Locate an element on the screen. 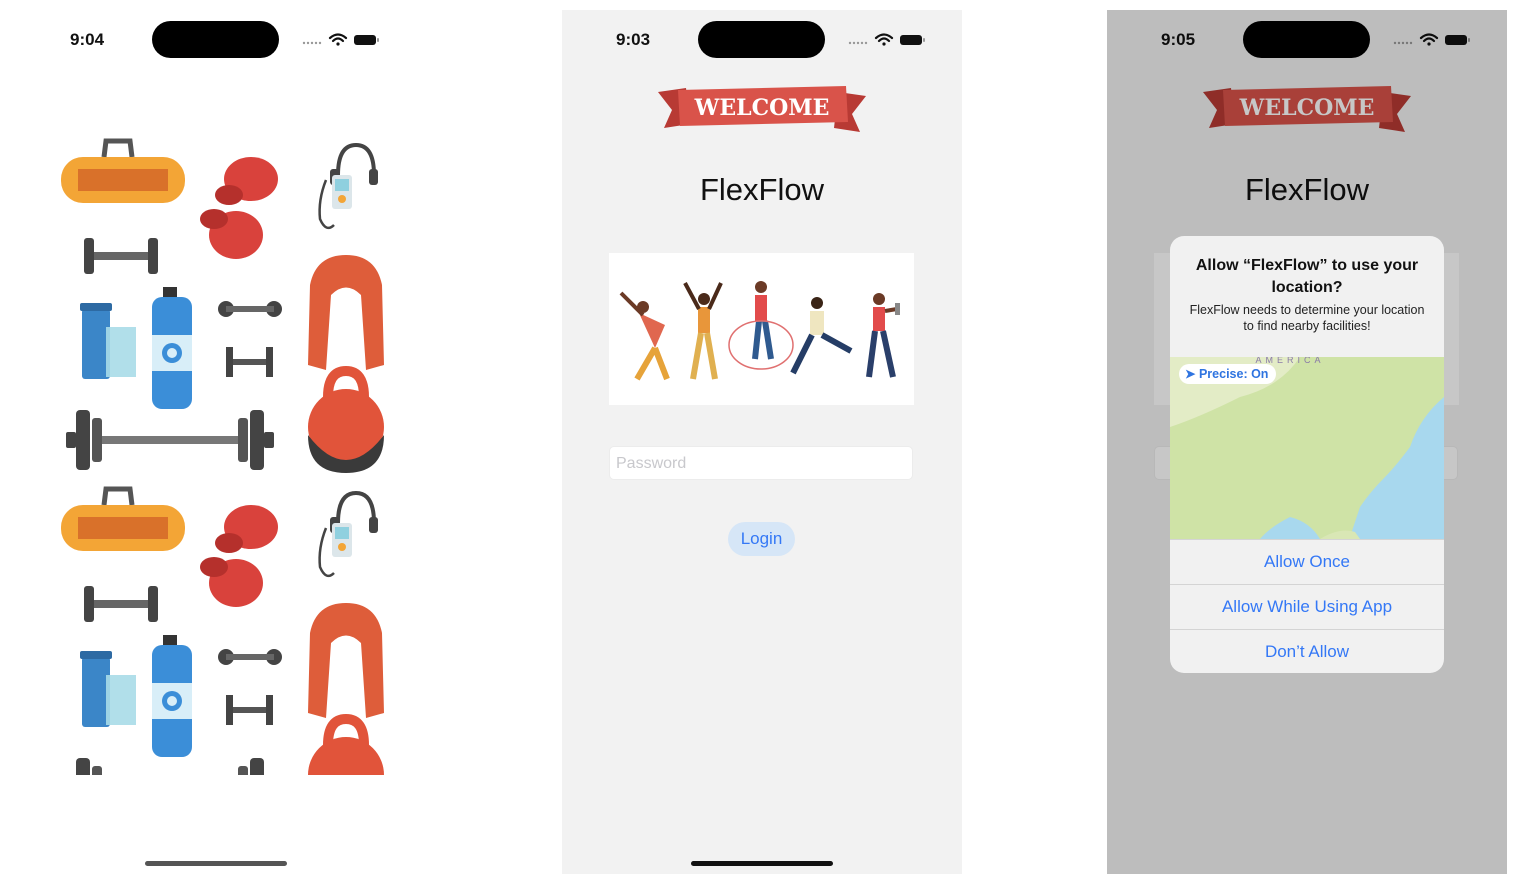  alert-title: Allow “FlexFlow” to use your location? is located at coordinates (1307, 276).